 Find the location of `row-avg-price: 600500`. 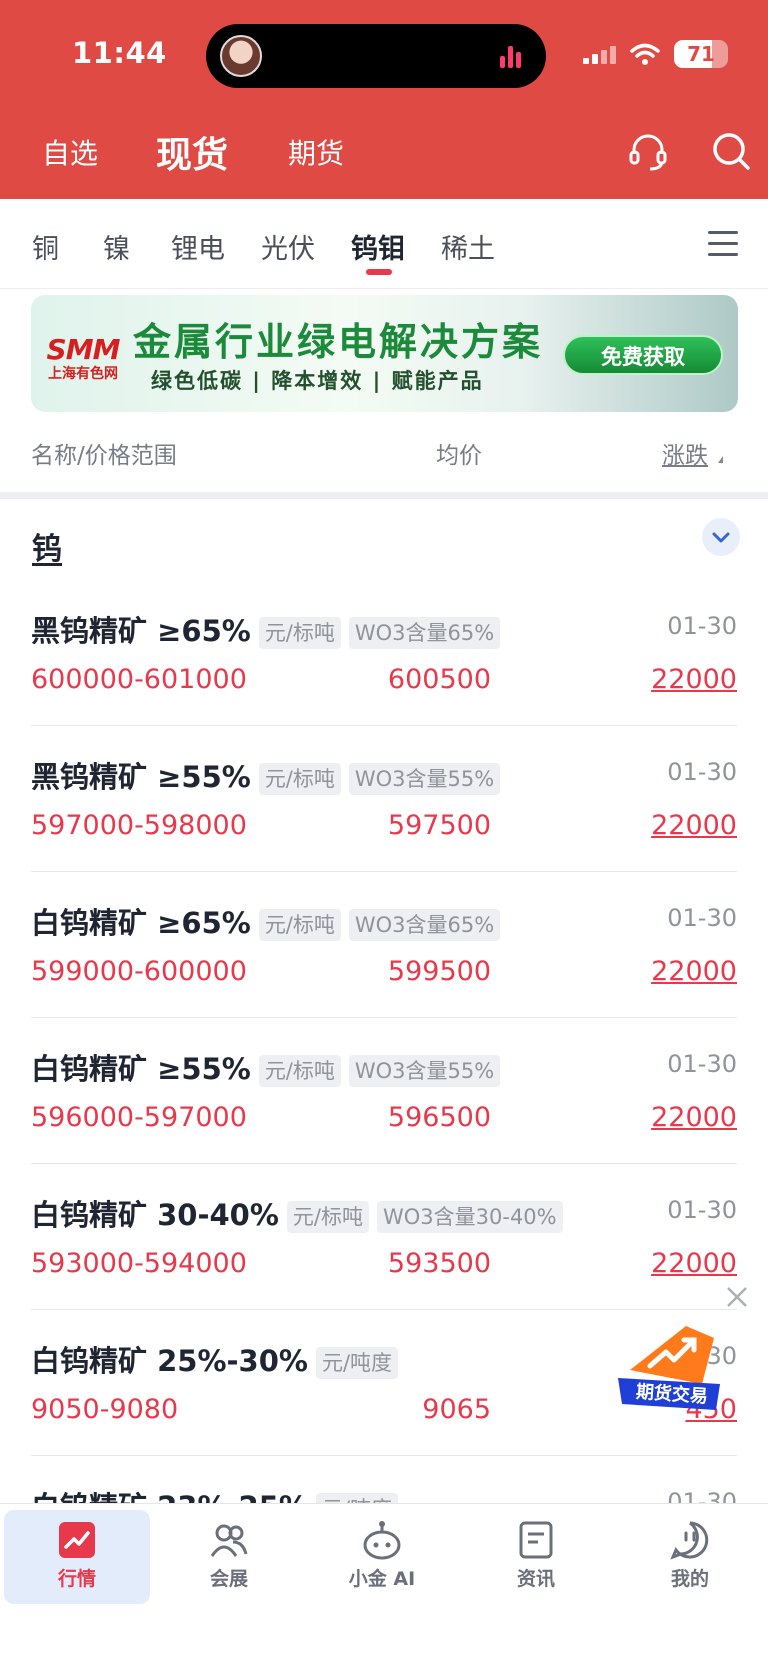

row-avg-price: 600500 is located at coordinates (439, 679).